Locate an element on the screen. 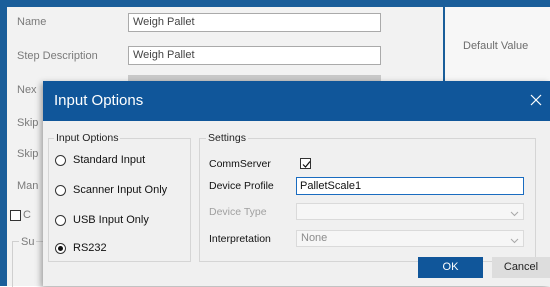 The image size is (550, 287). radio-scanner-input-only: Scanner Input Only is located at coordinates (111, 190).